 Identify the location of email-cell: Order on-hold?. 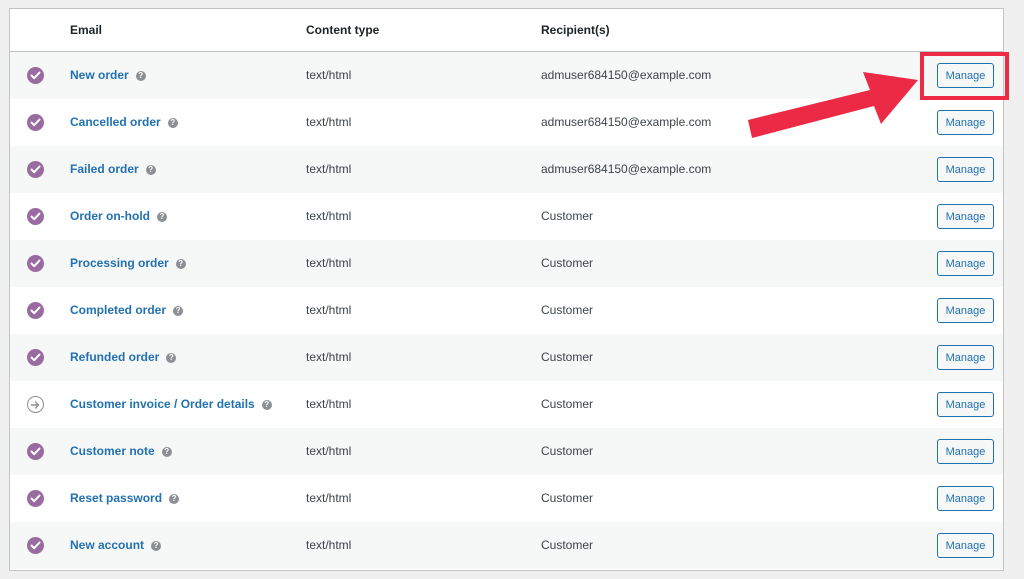
(118, 216).